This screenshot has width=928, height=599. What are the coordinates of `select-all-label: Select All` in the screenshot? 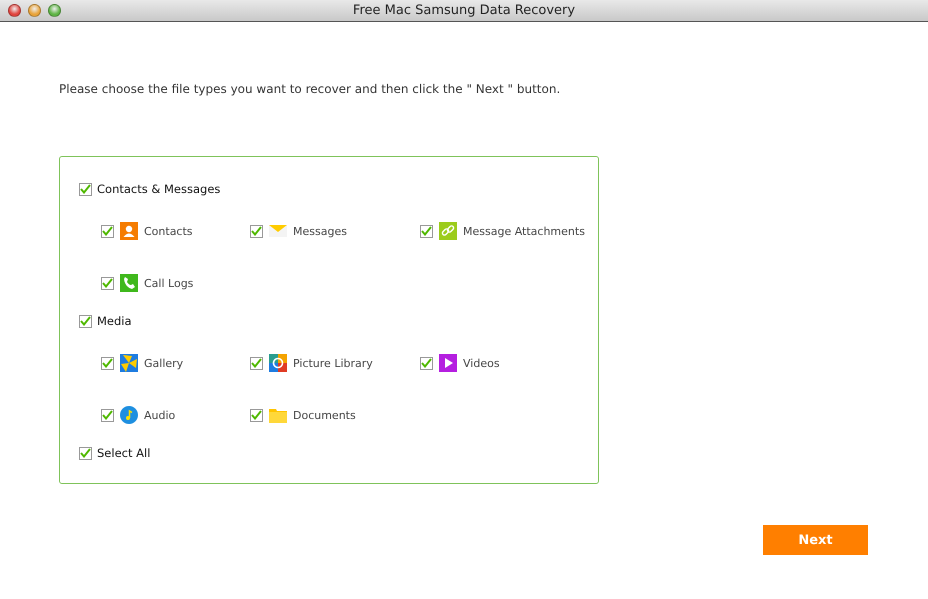 It's located at (123, 453).